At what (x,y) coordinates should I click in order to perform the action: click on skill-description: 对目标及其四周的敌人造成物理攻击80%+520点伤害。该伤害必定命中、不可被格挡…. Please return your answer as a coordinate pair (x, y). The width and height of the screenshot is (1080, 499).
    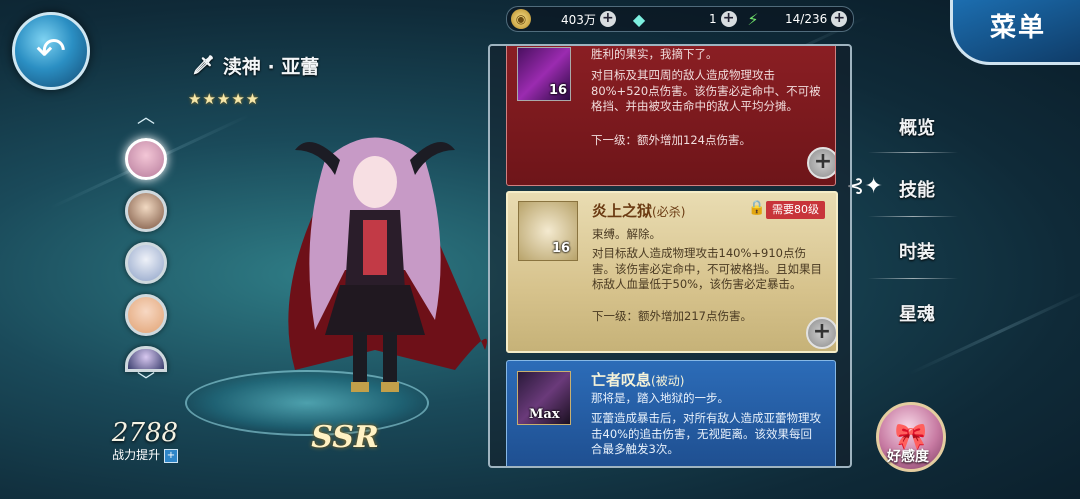
    Looking at the image, I should click on (706, 90).